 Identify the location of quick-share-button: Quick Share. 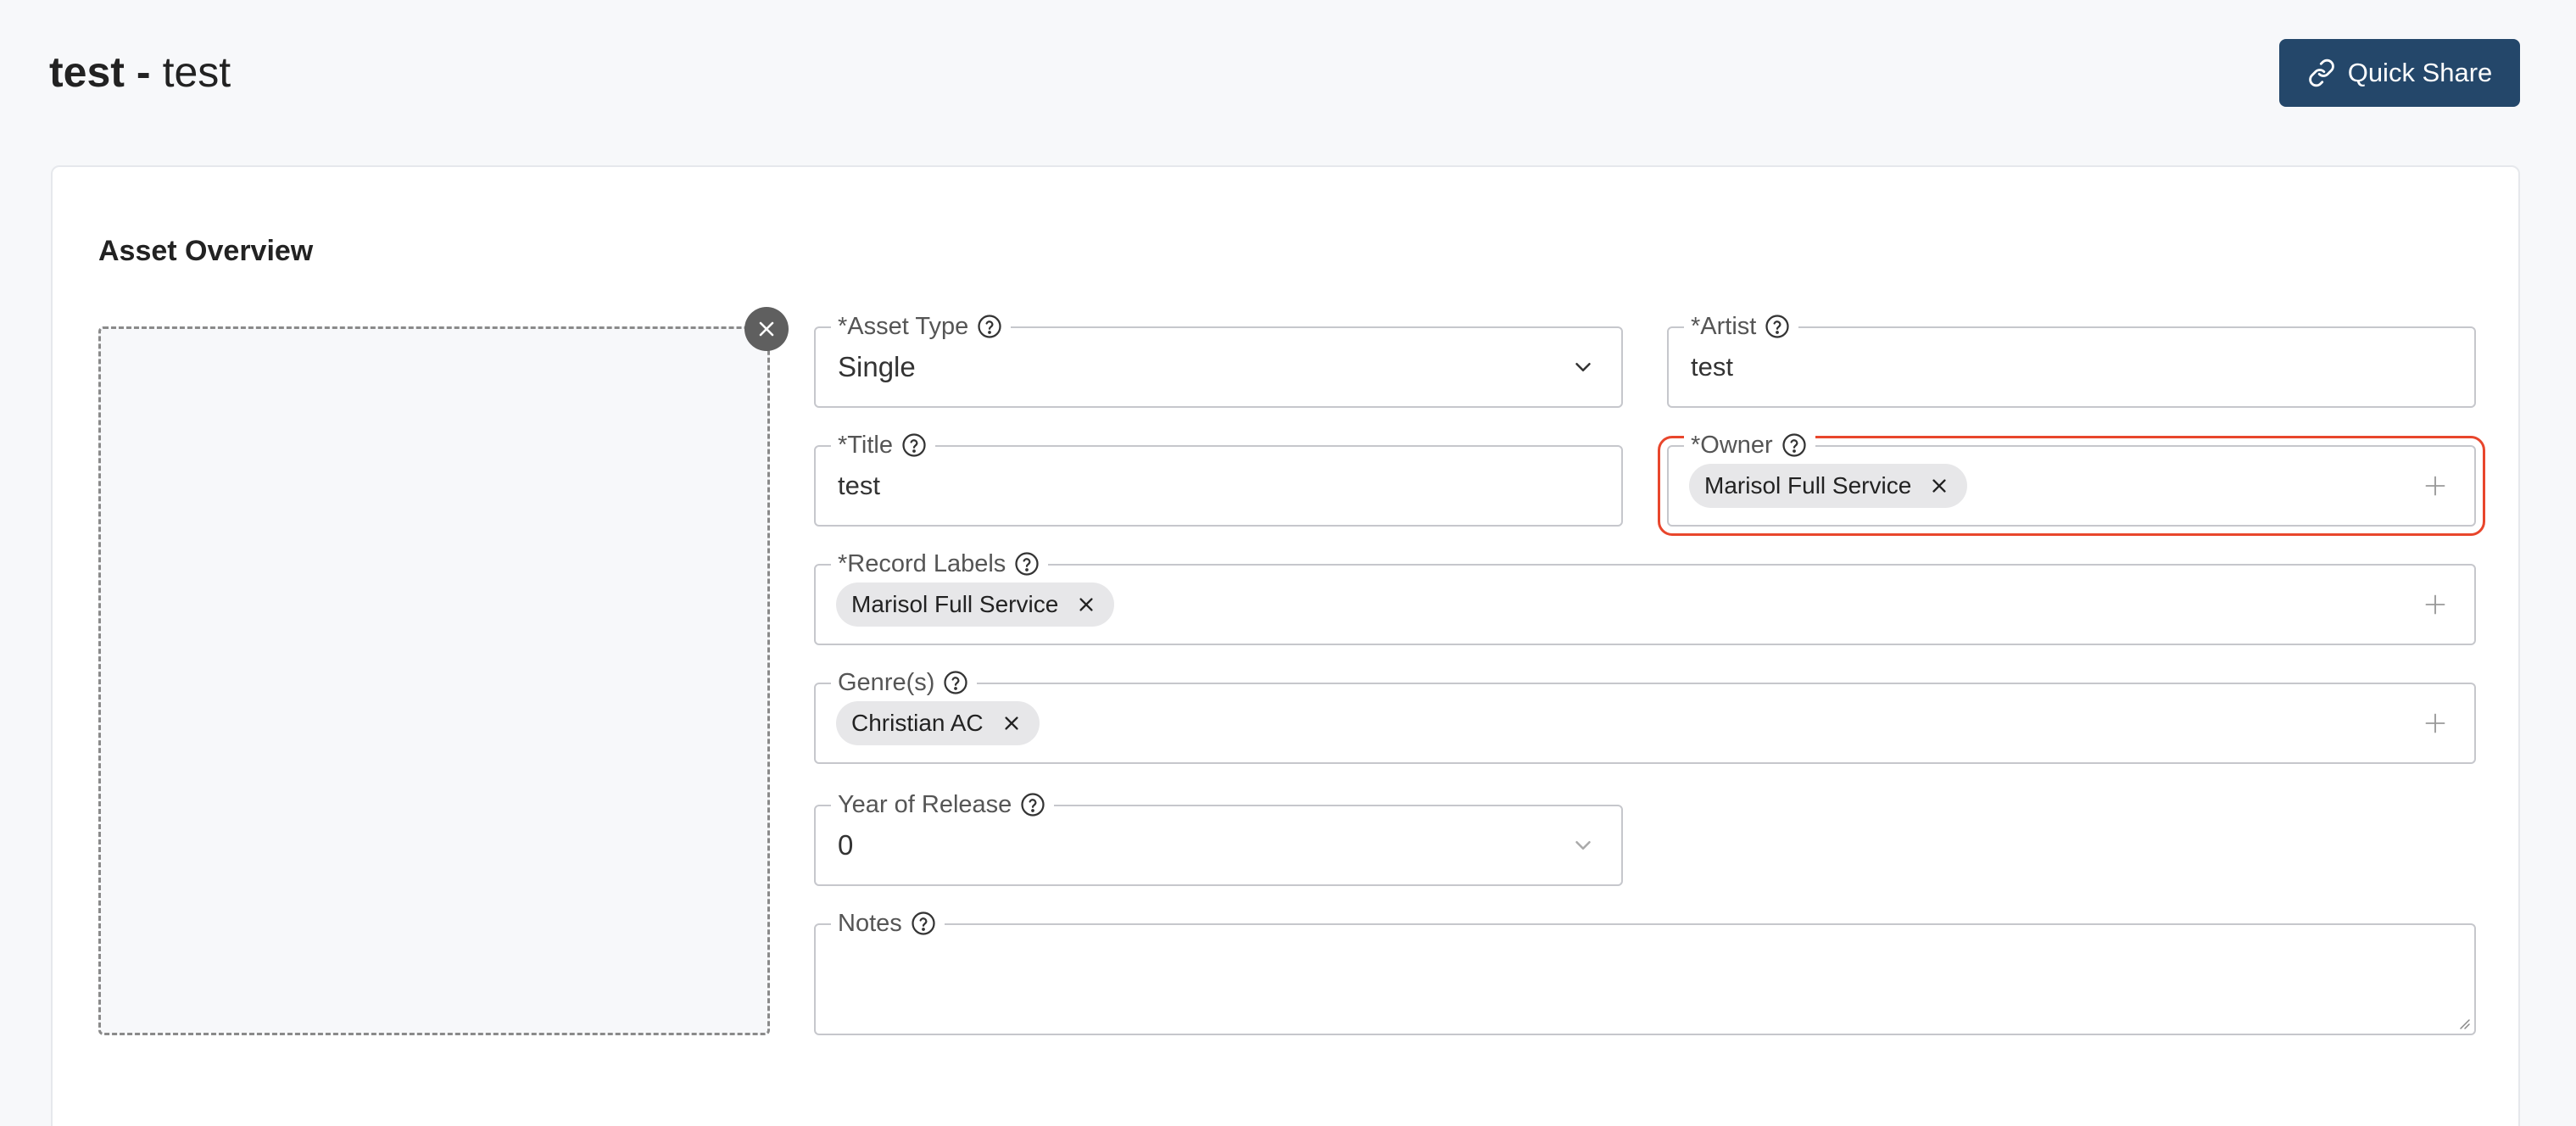
(2399, 73).